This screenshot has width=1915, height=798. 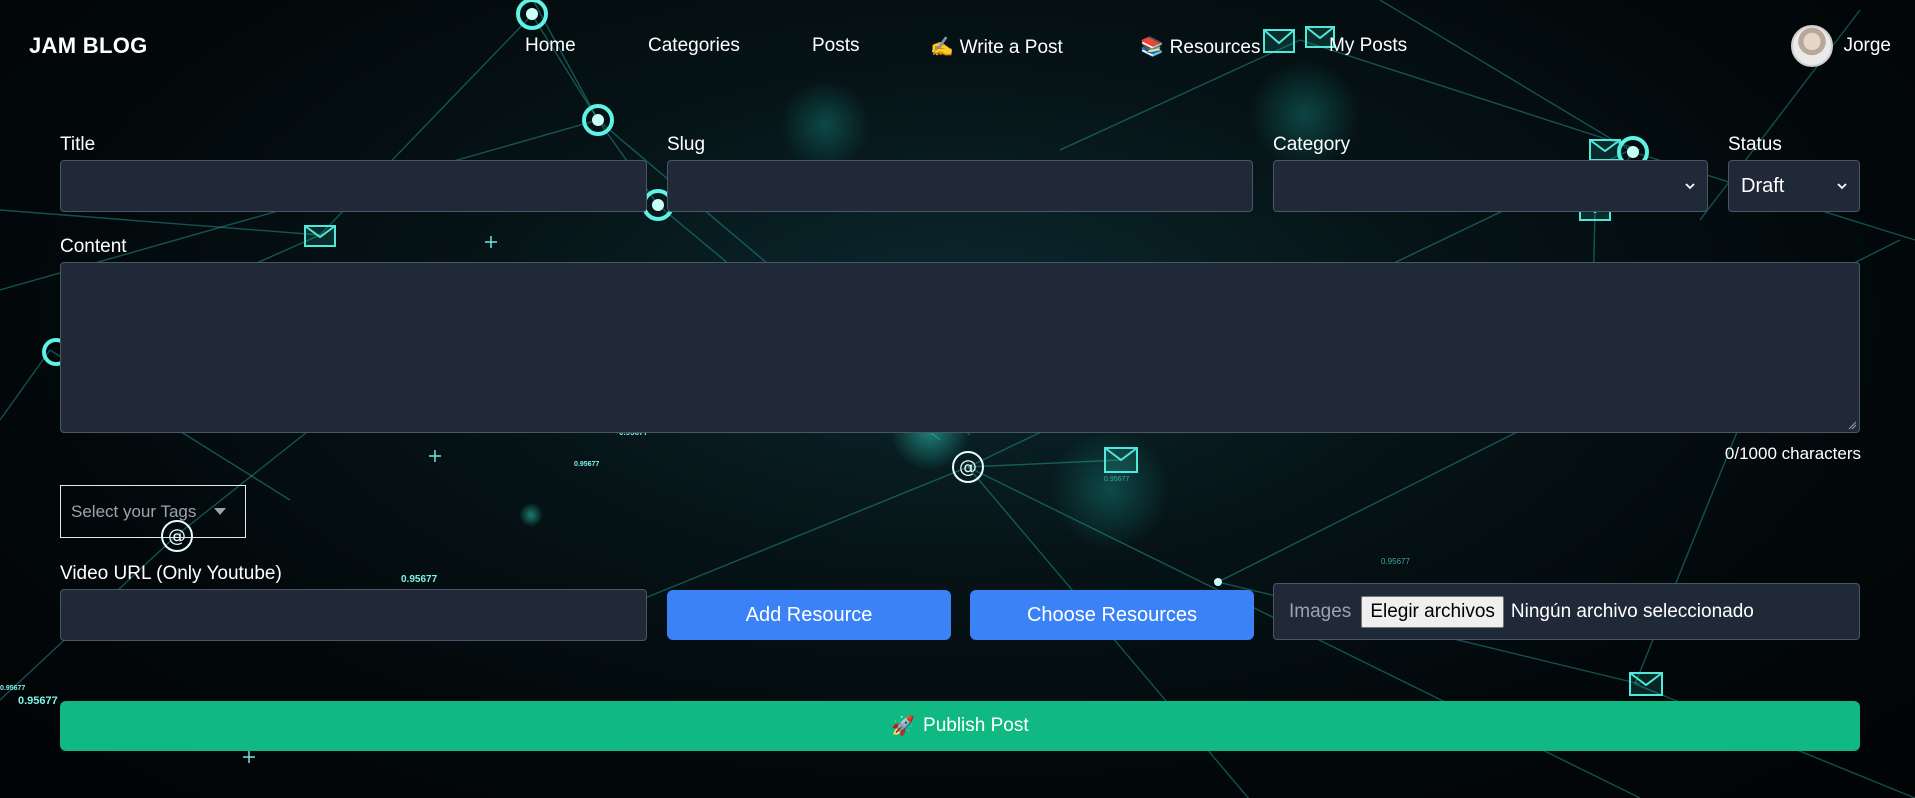 What do you see at coordinates (1867, 45) in the screenshot?
I see `user-name: Jorge` at bounding box center [1867, 45].